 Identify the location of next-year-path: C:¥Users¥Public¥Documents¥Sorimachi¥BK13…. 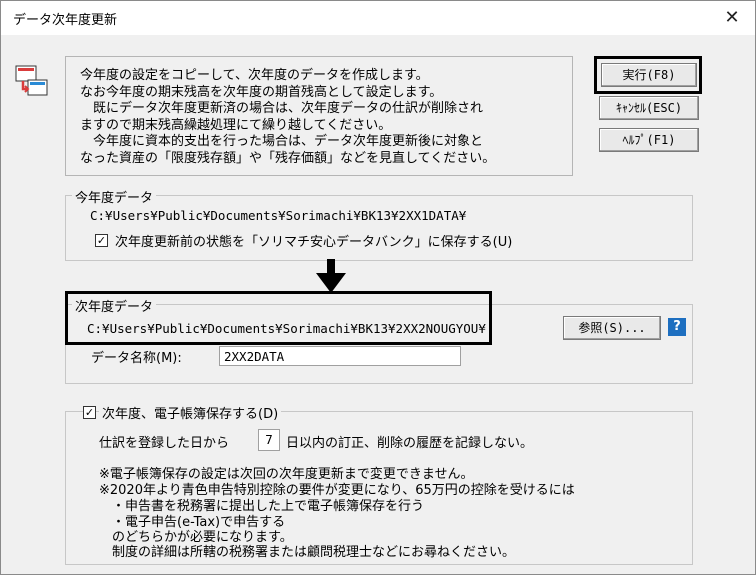
(286, 328).